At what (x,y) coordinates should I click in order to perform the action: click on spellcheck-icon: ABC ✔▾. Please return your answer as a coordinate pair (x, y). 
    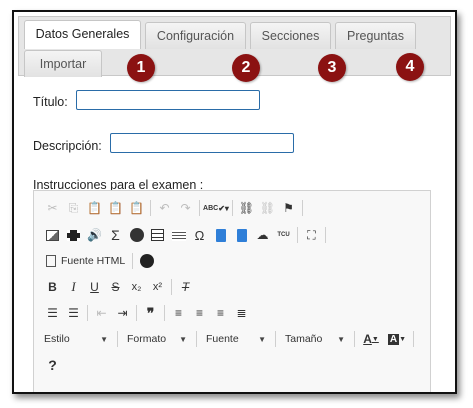
    Looking at the image, I should click on (216, 208).